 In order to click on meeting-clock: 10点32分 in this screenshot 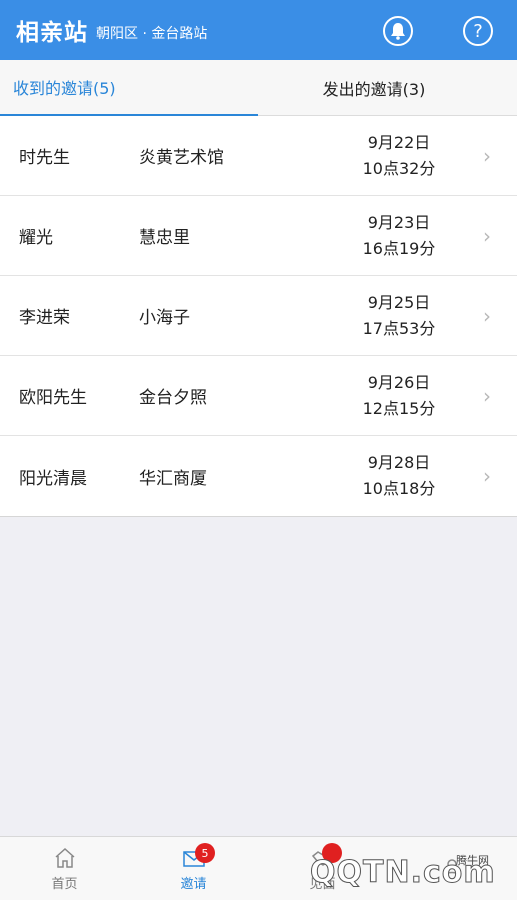, I will do `click(399, 168)`.